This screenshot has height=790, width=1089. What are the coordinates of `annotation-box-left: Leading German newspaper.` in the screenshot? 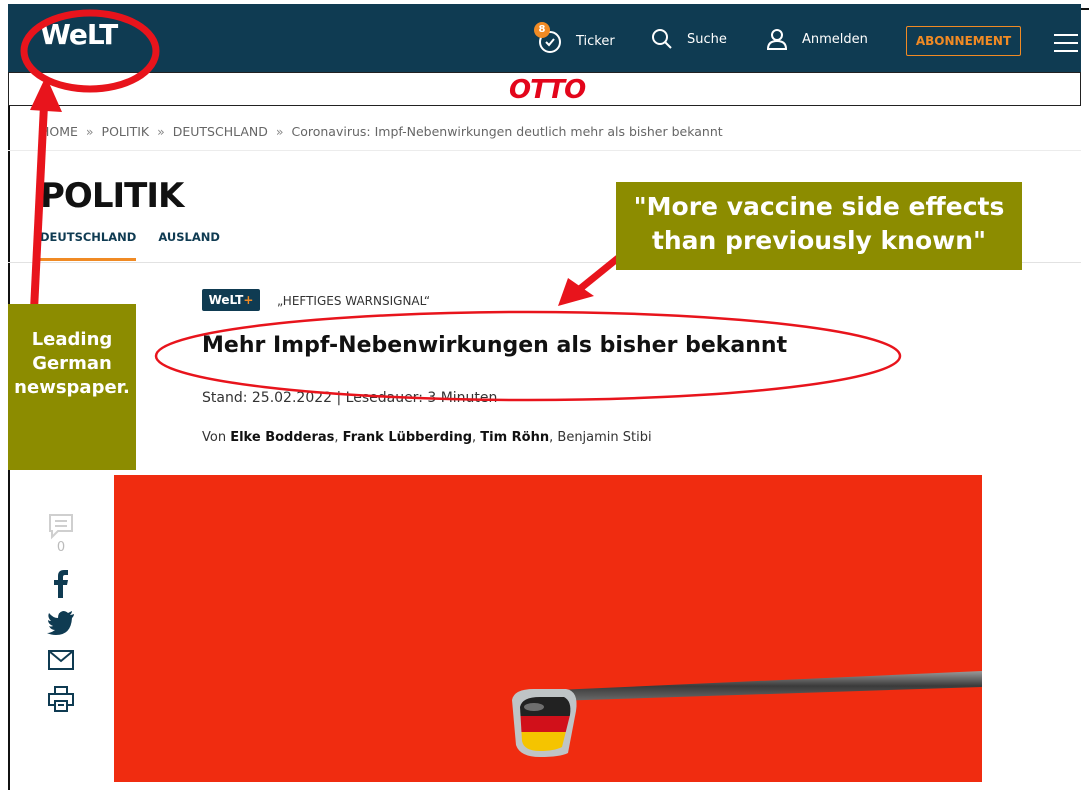 It's located at (72, 387).